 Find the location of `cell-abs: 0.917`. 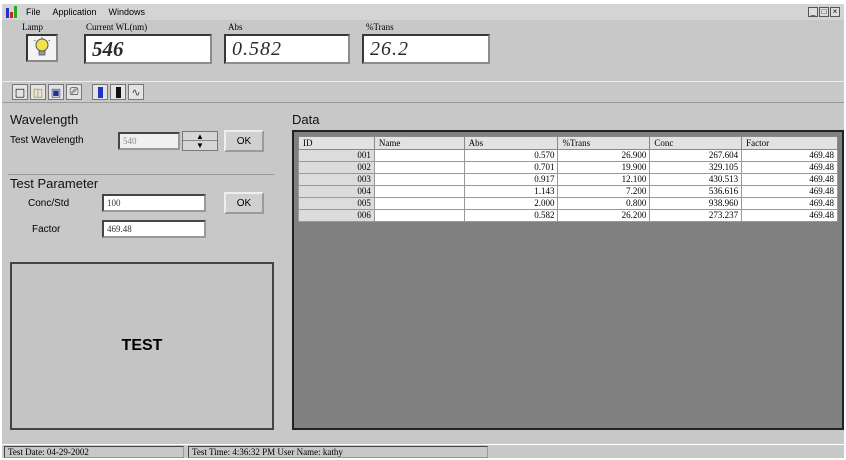

cell-abs: 0.917 is located at coordinates (511, 179).